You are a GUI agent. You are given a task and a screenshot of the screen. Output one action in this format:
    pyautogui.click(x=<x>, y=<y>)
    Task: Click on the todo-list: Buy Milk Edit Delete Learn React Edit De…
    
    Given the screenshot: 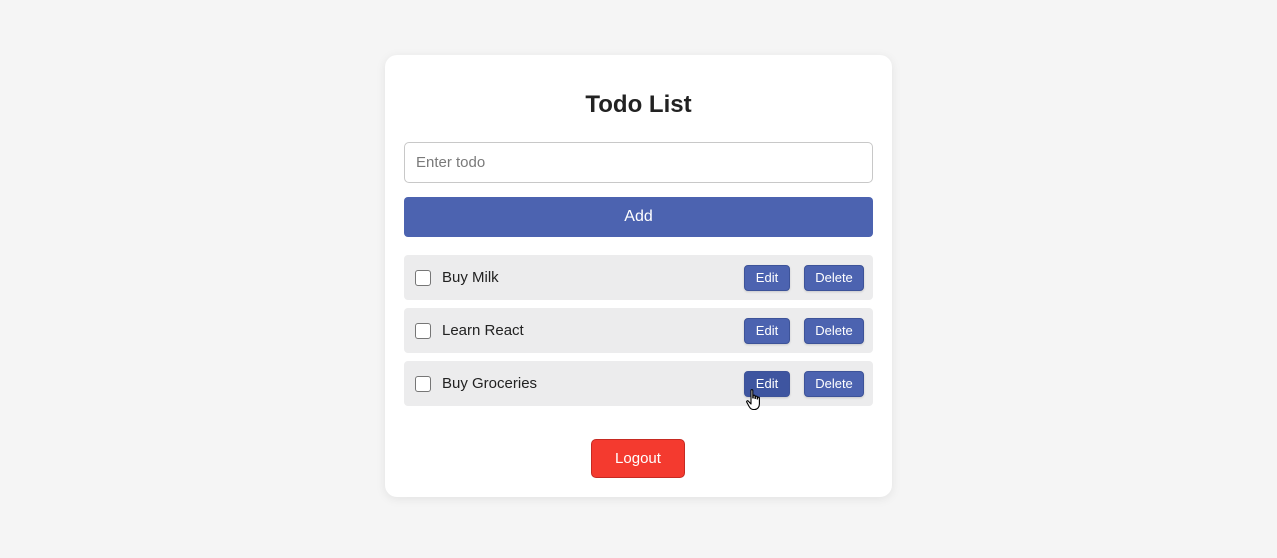 What is the action you would take?
    pyautogui.click(x=638, y=334)
    